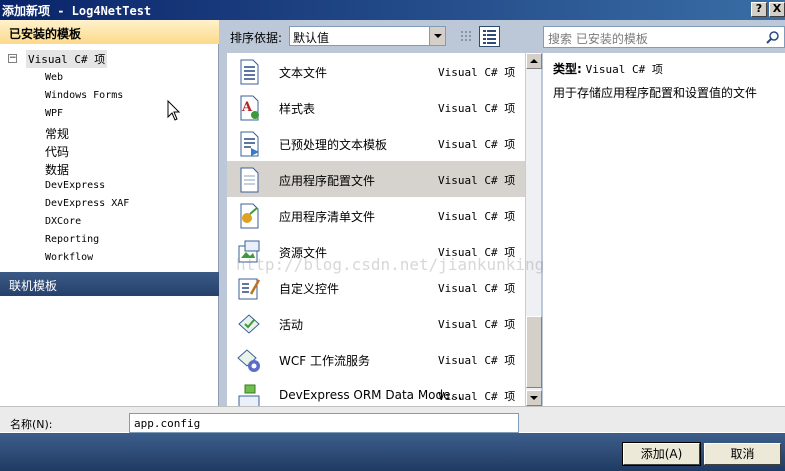  I want to click on tree-item-workflow: Workflow, so click(69, 261).